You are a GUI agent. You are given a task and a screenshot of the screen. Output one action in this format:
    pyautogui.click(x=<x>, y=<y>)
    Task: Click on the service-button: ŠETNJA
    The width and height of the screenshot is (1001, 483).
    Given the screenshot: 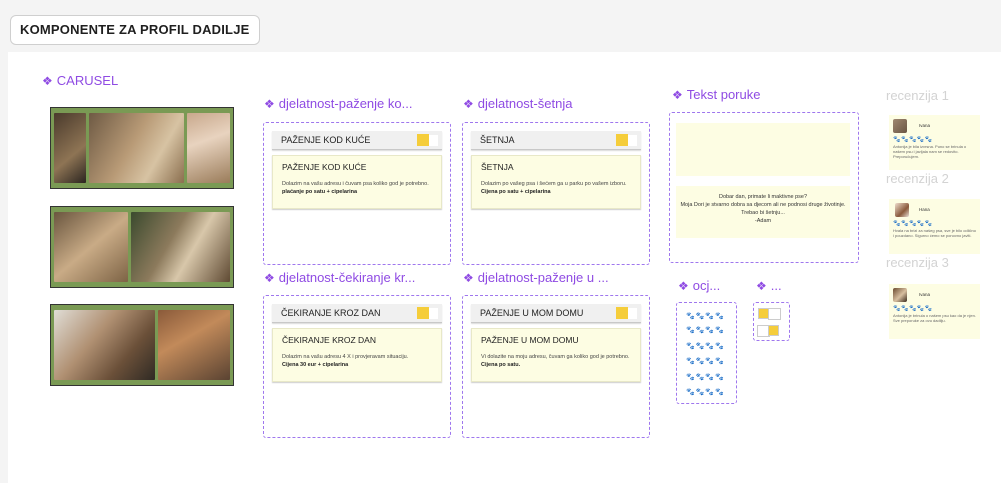 What is the action you would take?
    pyautogui.click(x=556, y=140)
    